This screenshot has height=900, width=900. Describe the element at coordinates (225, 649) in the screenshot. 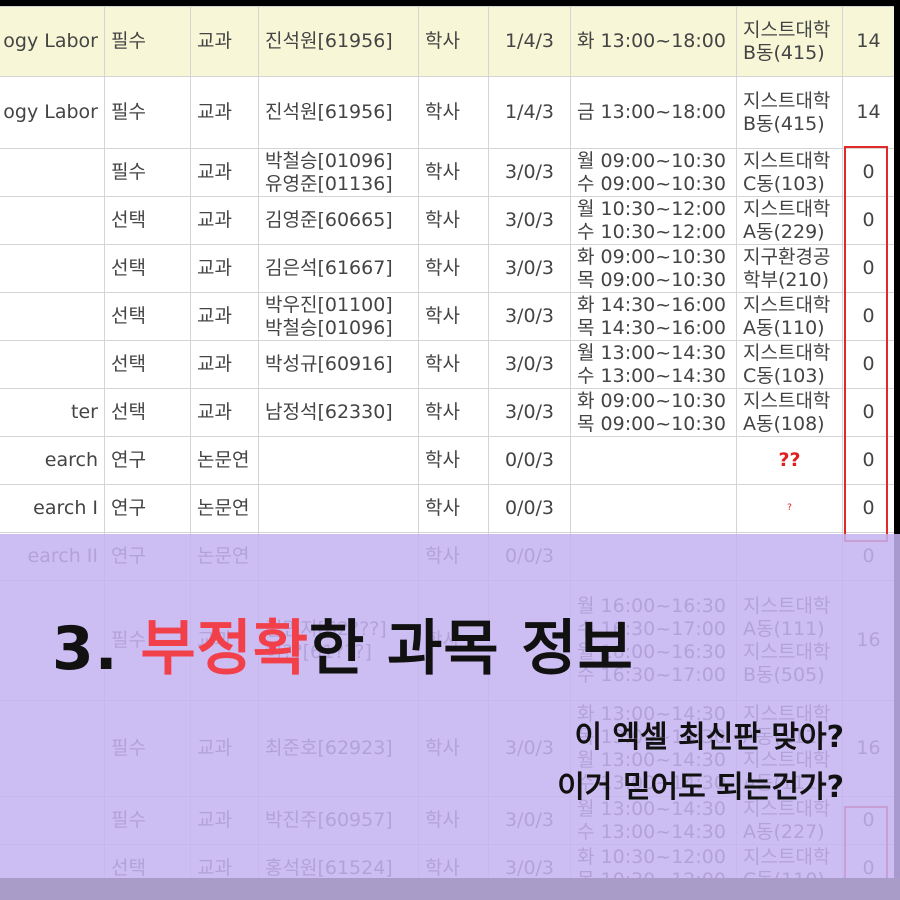

I see `headline-accent: 부정확` at that location.